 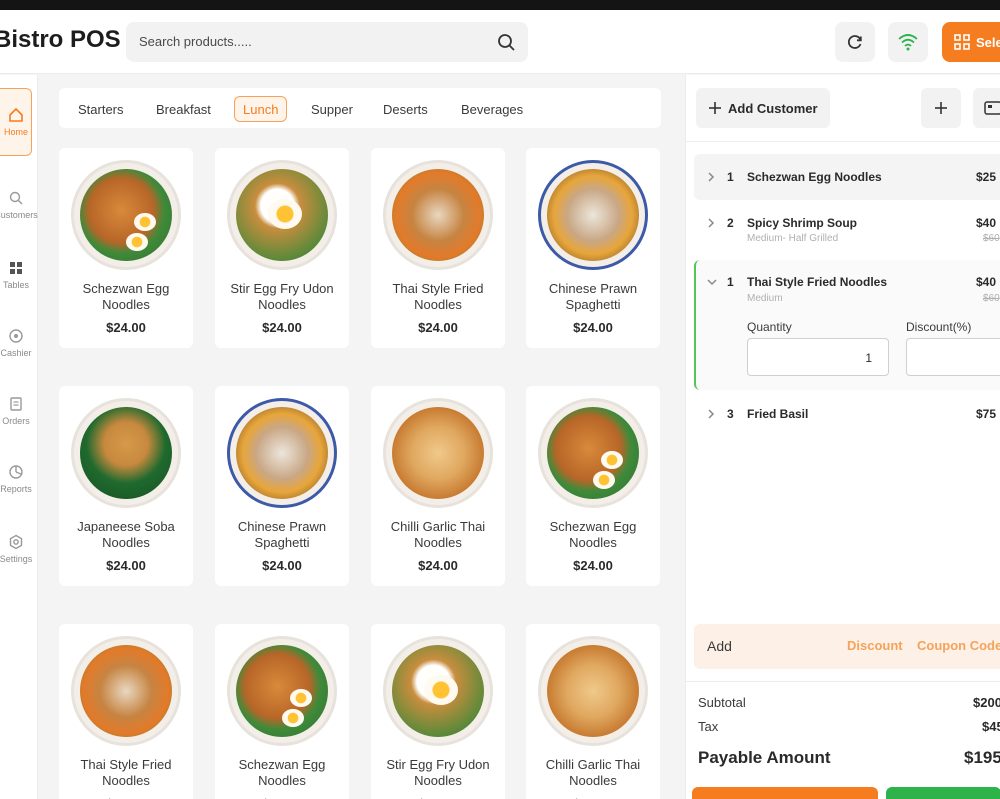 I want to click on payable-label: Payable Amount, so click(x=764, y=757).